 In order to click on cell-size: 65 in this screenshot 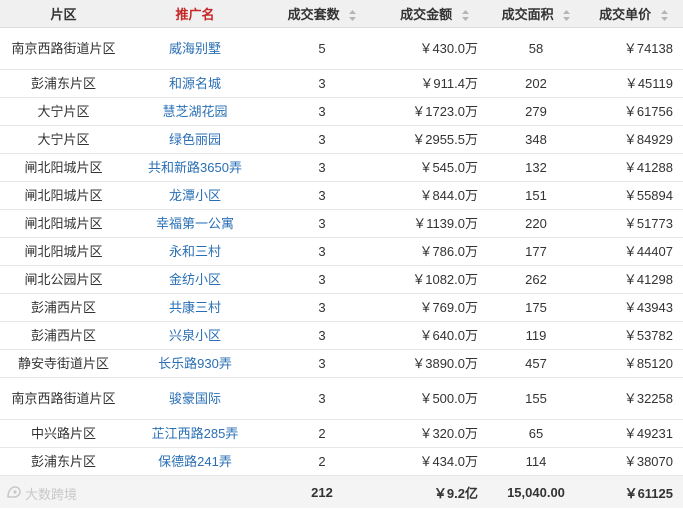, I will do `click(536, 433)`.